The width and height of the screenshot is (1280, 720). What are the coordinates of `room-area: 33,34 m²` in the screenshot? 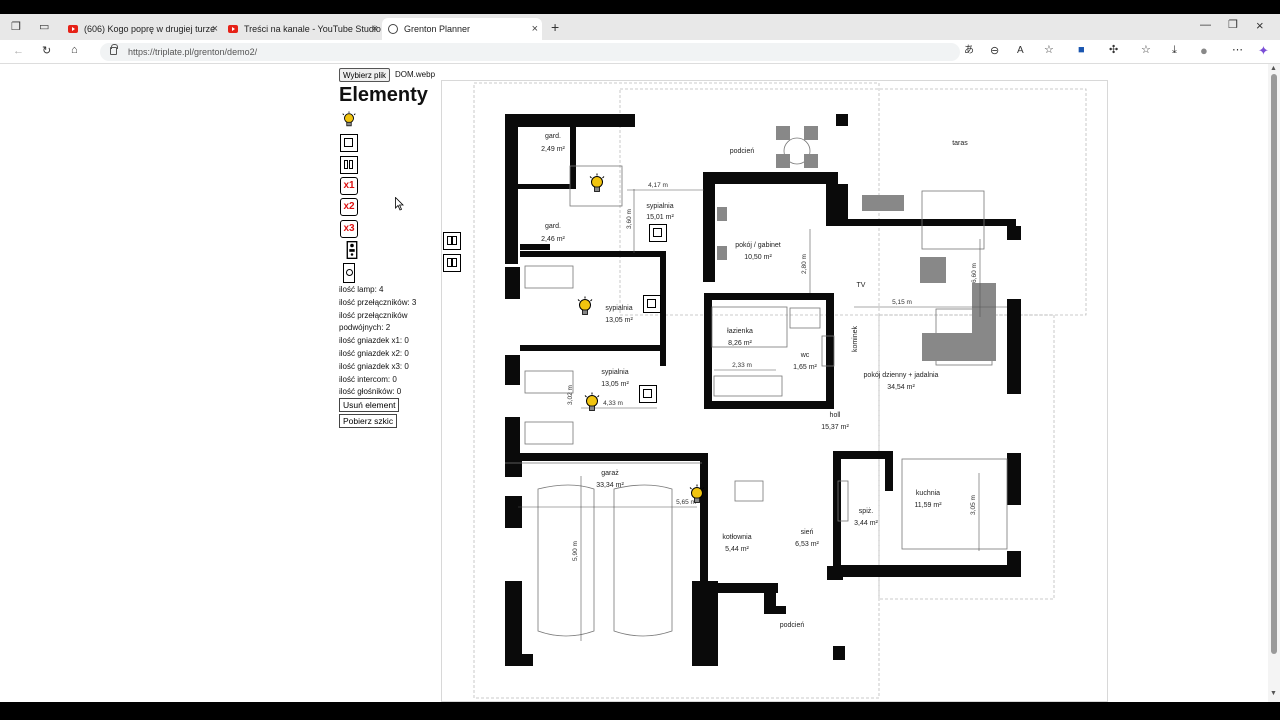 It's located at (610, 485).